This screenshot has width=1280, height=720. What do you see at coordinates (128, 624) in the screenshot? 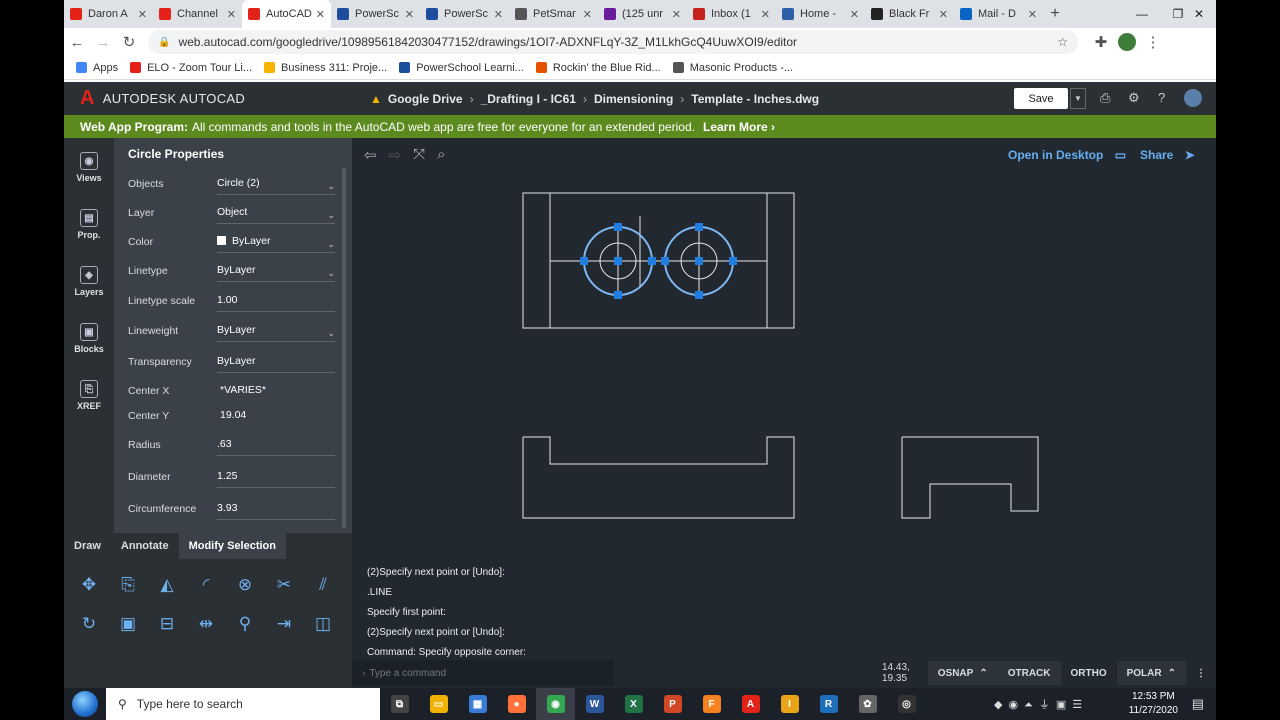
I see `scale-icon: ▣` at bounding box center [128, 624].